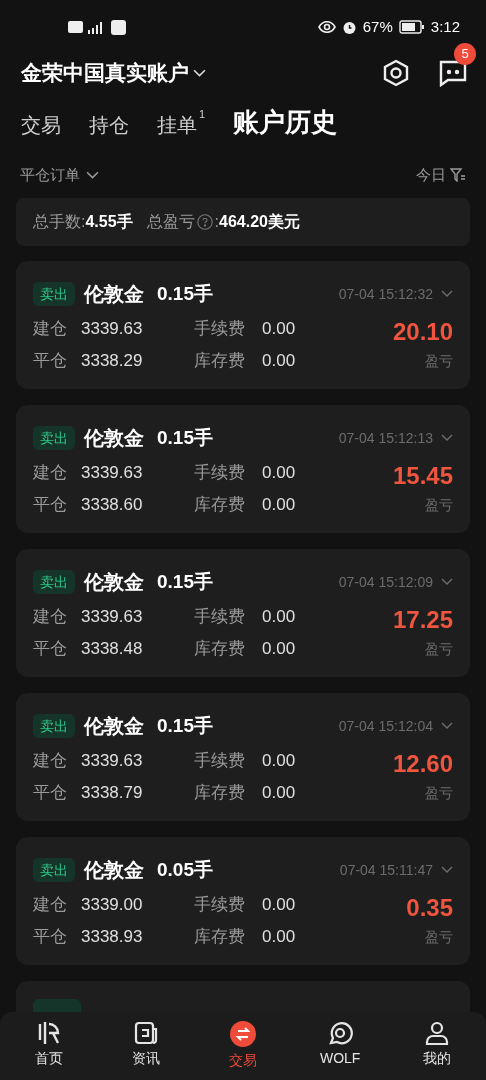 The image size is (486, 1080). I want to click on profit-value: 15.45, so click(422, 476).